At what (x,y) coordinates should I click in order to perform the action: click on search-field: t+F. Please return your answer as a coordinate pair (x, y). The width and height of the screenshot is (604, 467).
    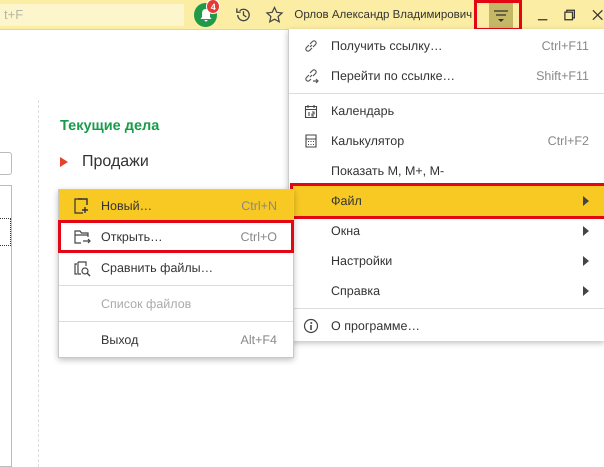
    Looking at the image, I should click on (92, 15).